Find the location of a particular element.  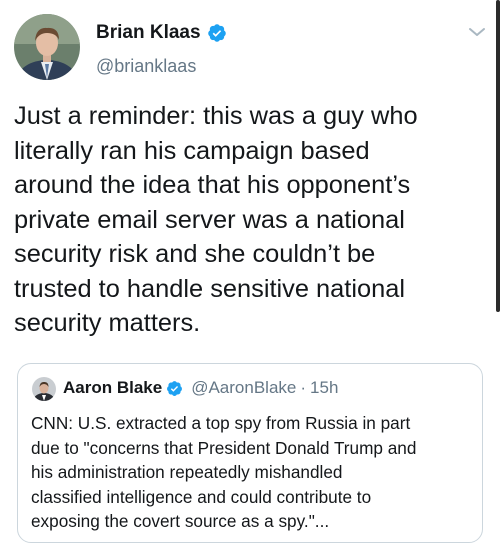

quoted-tweet-timestamp: 15h is located at coordinates (324, 387).